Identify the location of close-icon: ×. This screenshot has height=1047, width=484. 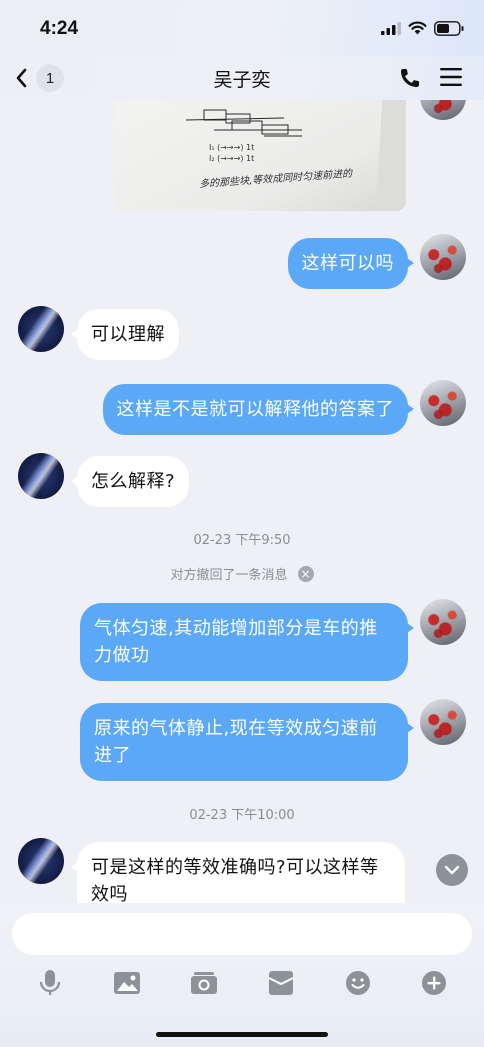
(305, 573).